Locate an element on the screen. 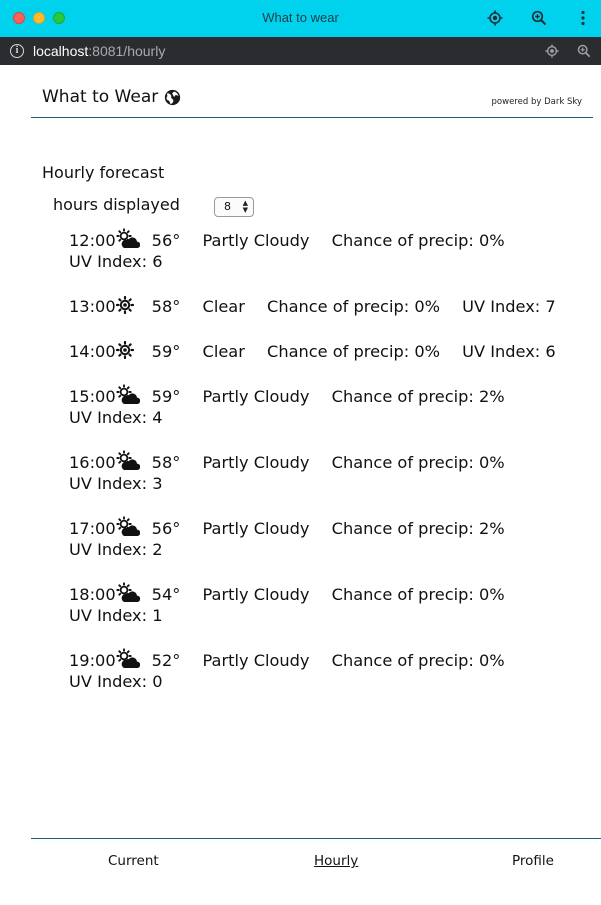  section-title: Hourly forecast is located at coordinates (103, 172).